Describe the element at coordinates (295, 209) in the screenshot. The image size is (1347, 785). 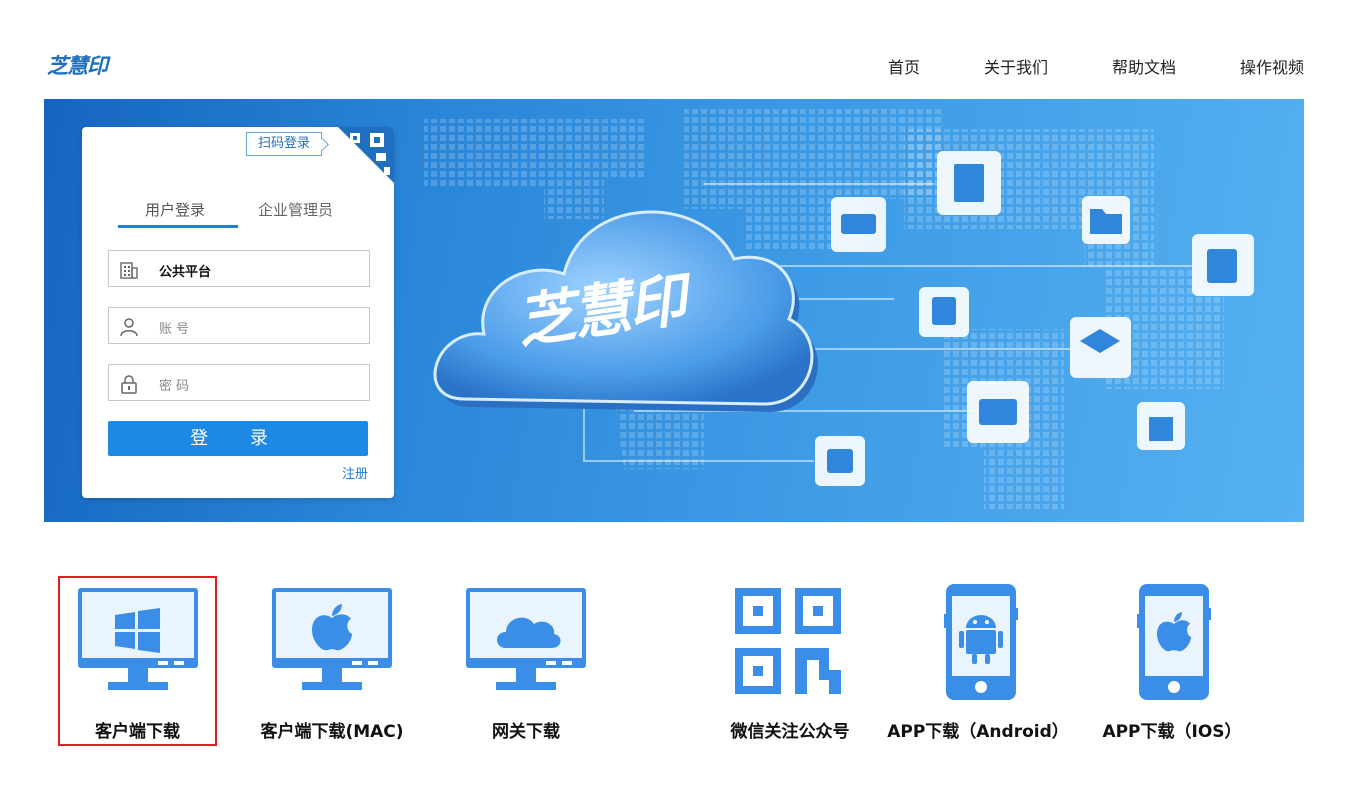
I see `tab-enterprise-admin: 企业管理员` at that location.